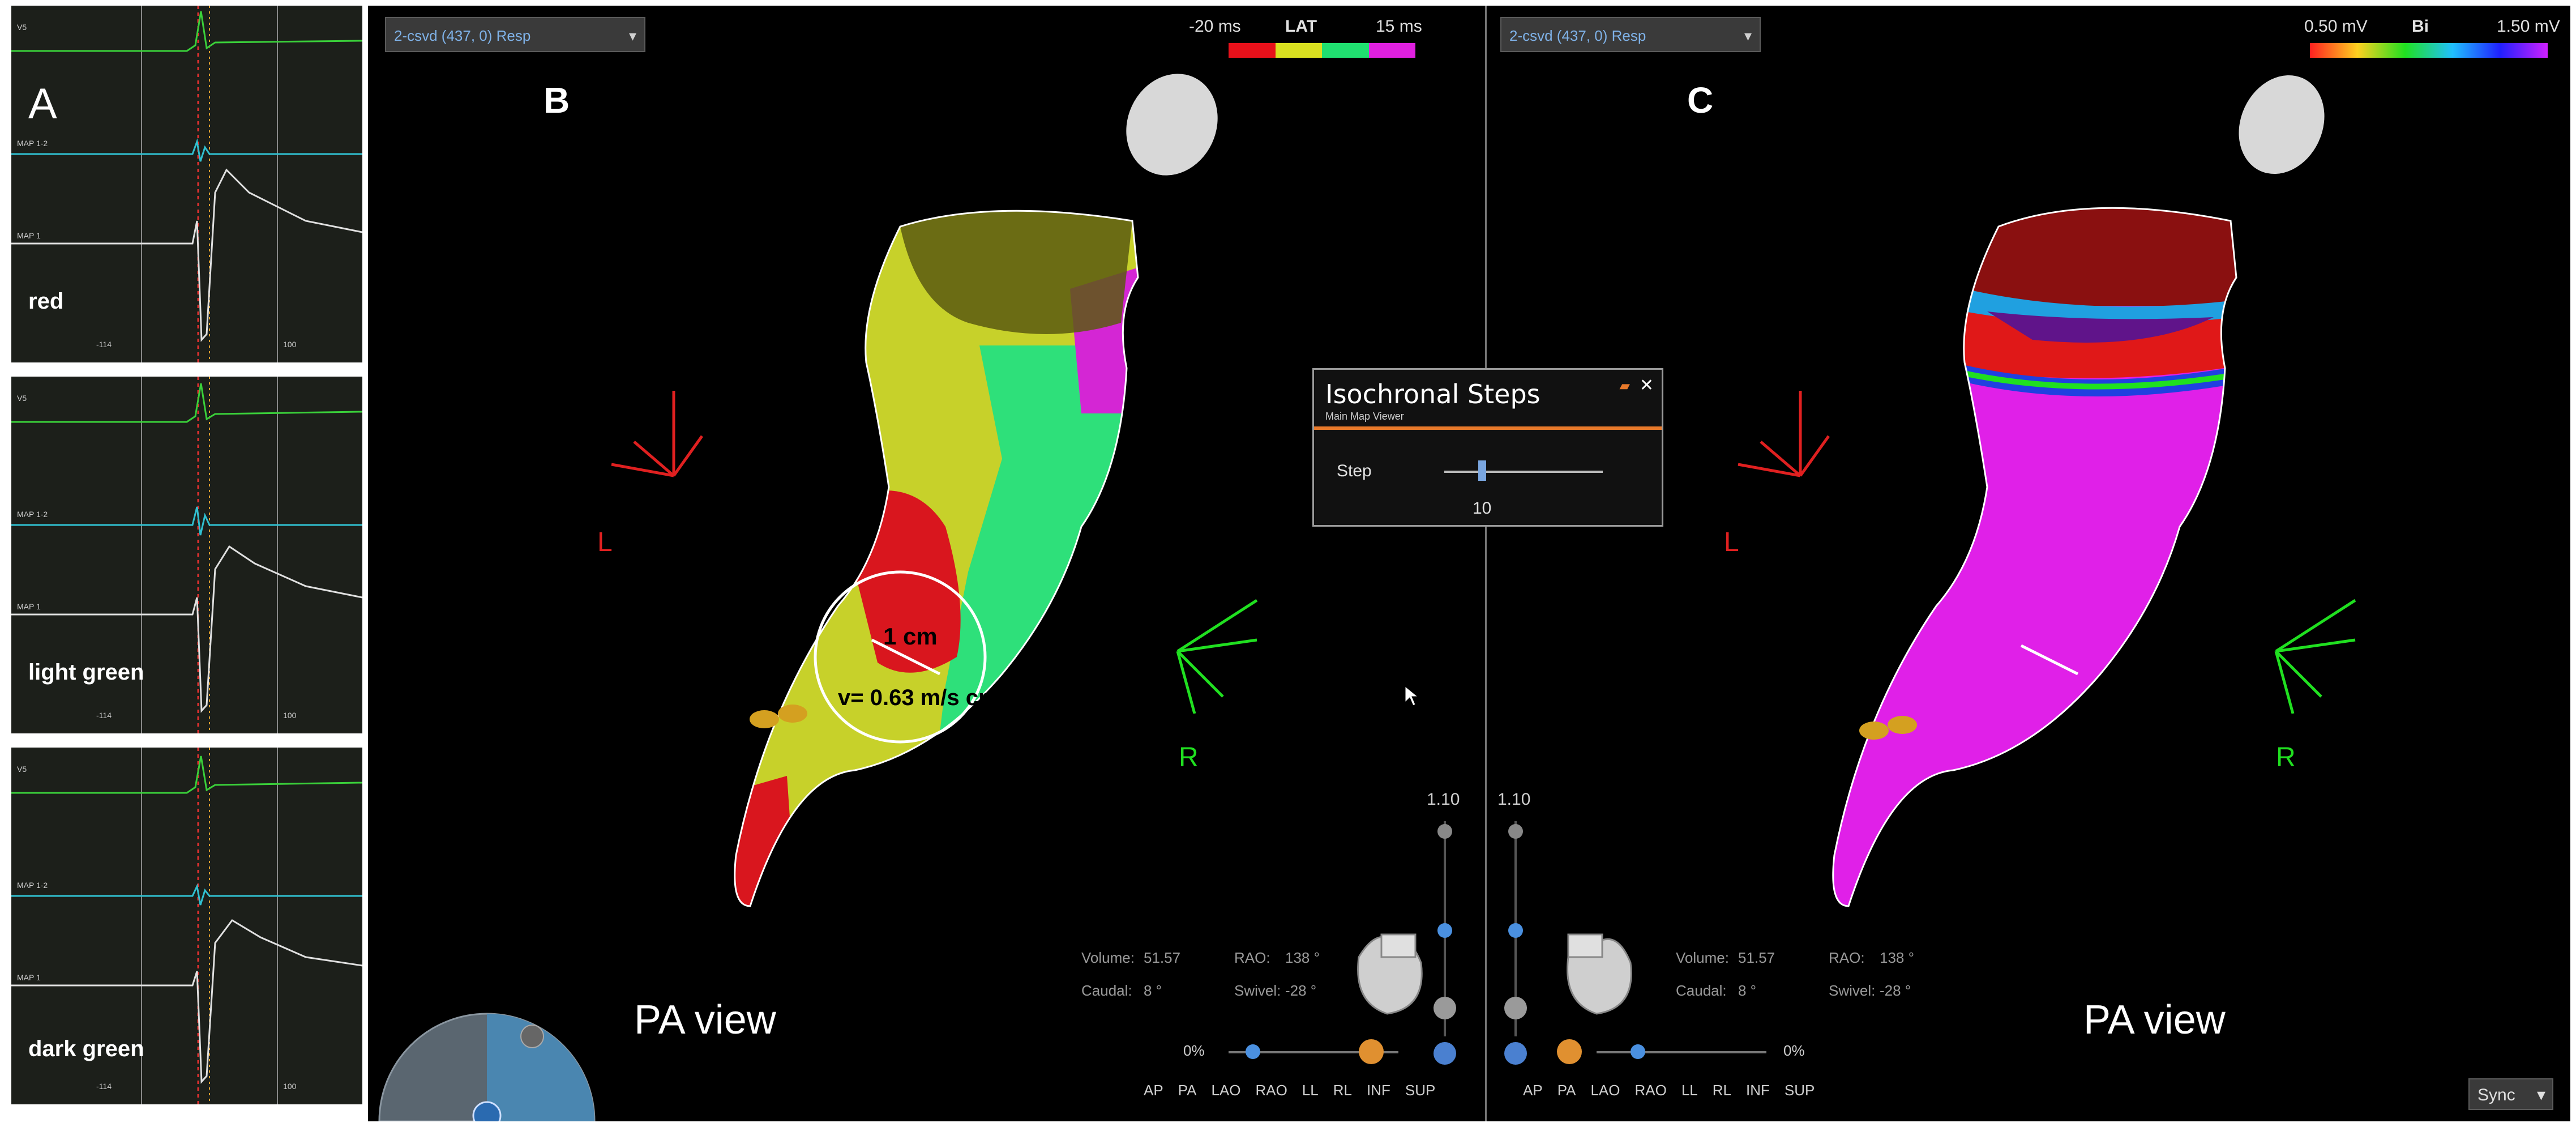 This screenshot has width=2576, height=1127. What do you see at coordinates (46, 301) in the screenshot?
I see `trace-label: red` at bounding box center [46, 301].